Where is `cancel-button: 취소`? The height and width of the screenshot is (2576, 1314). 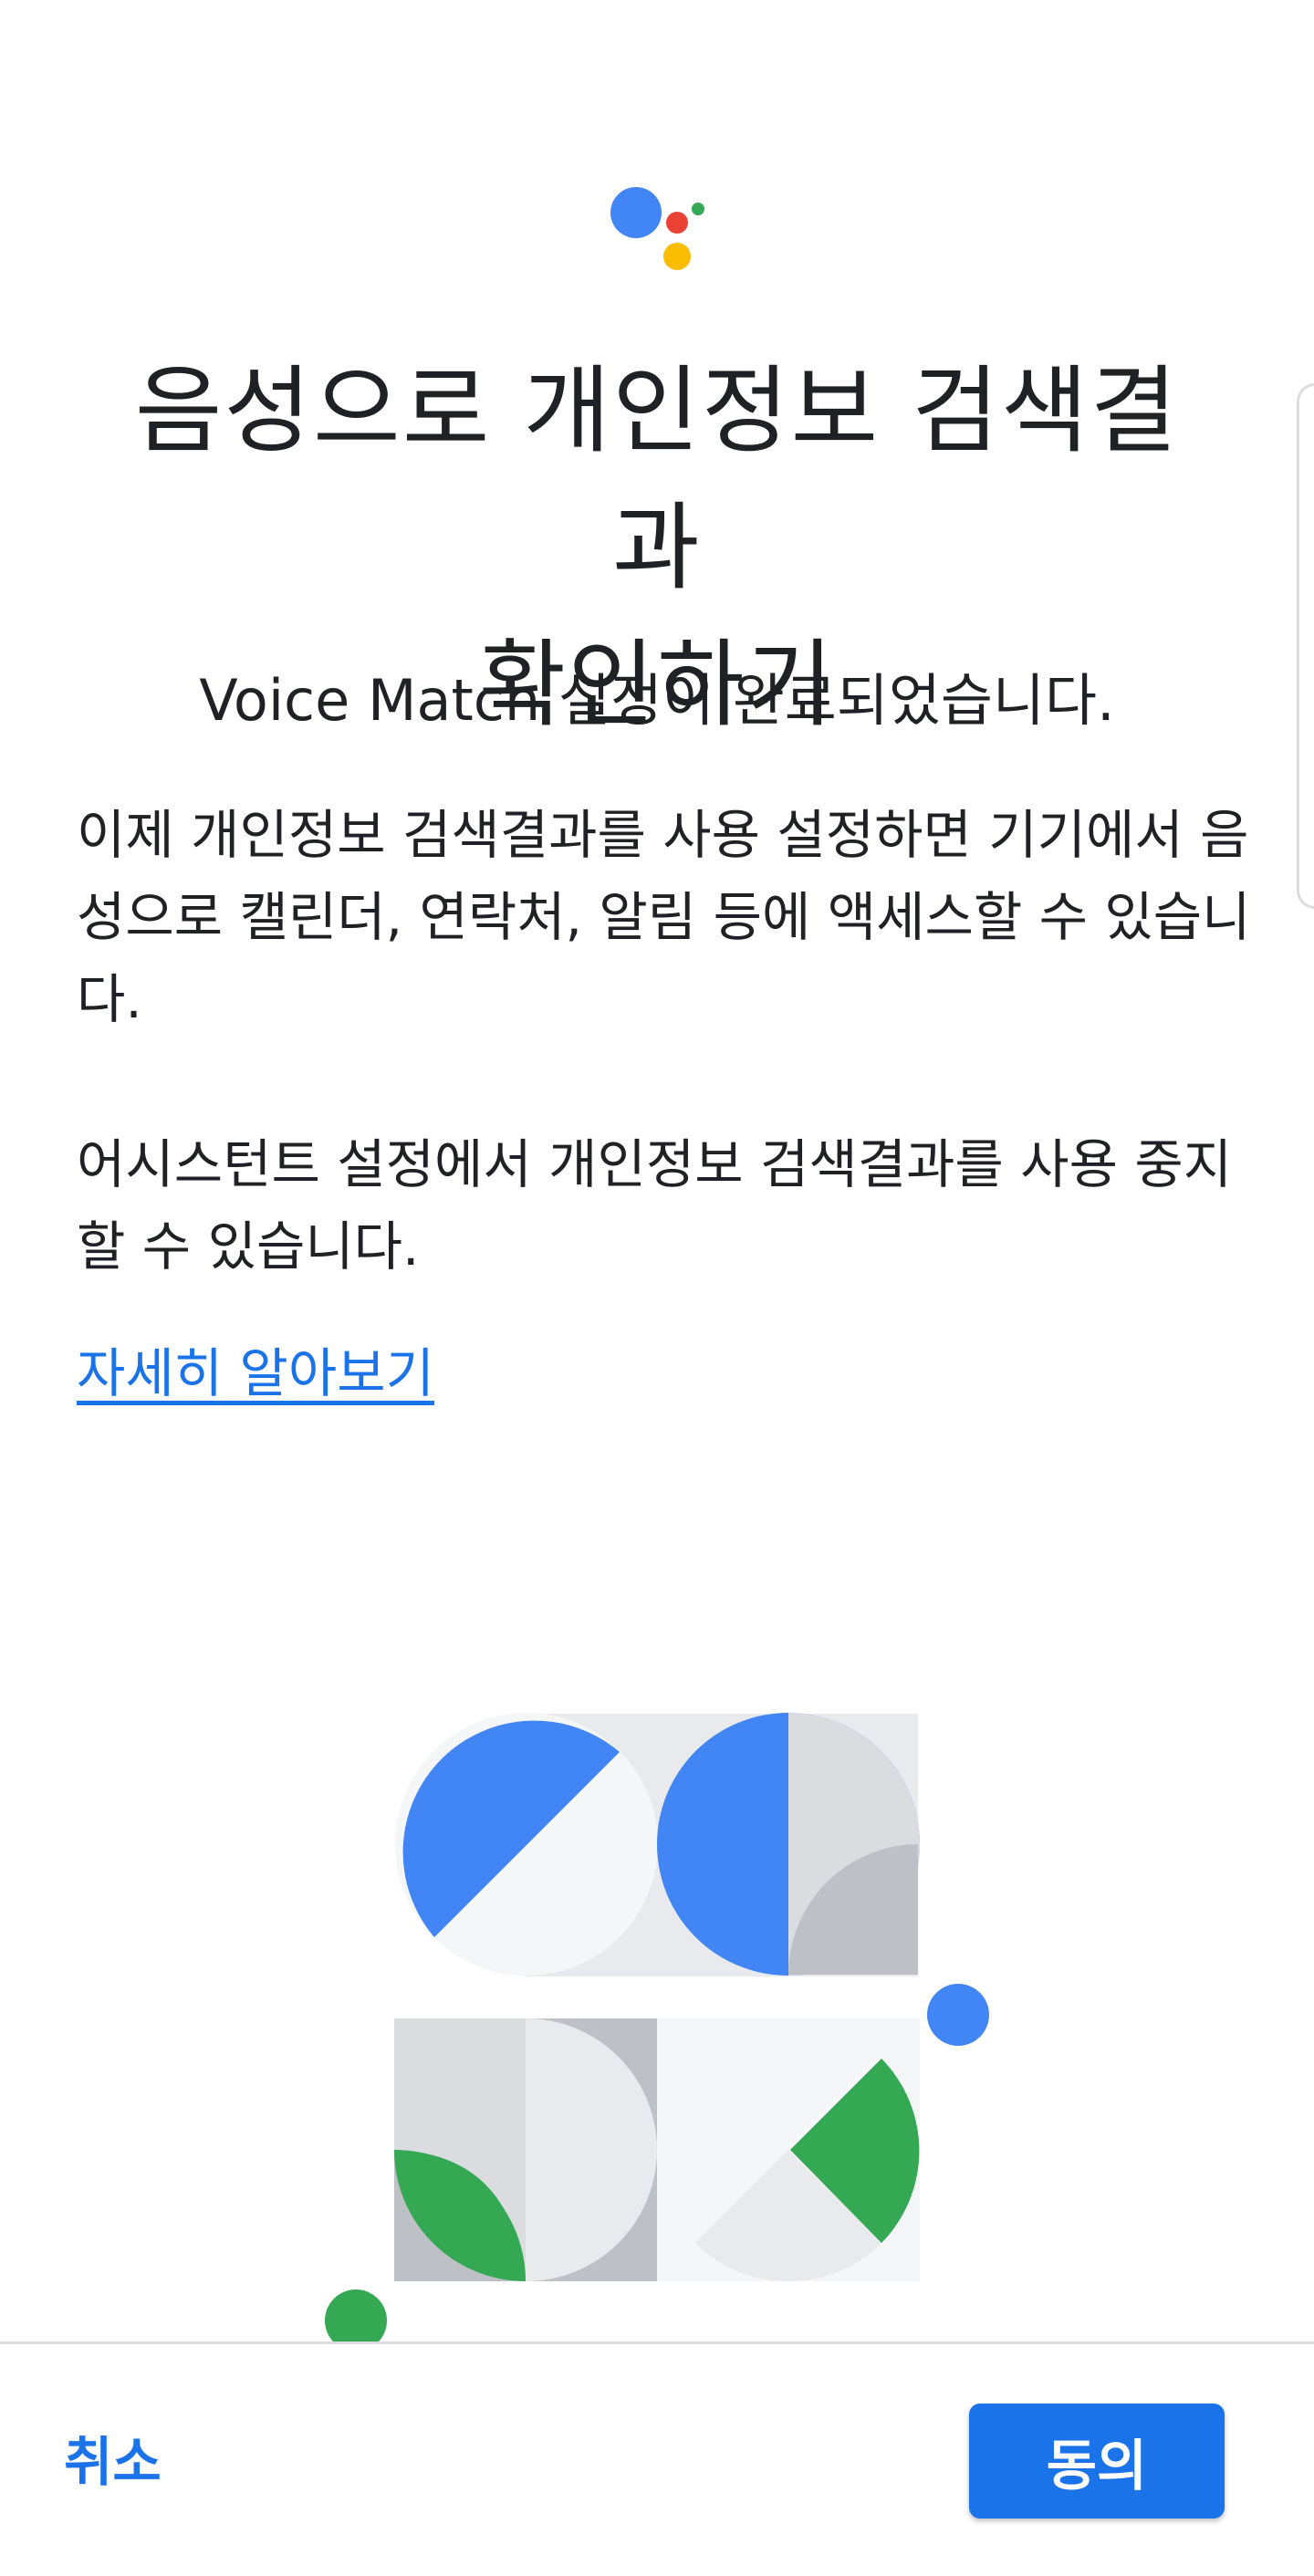 cancel-button: 취소 is located at coordinates (112, 2457).